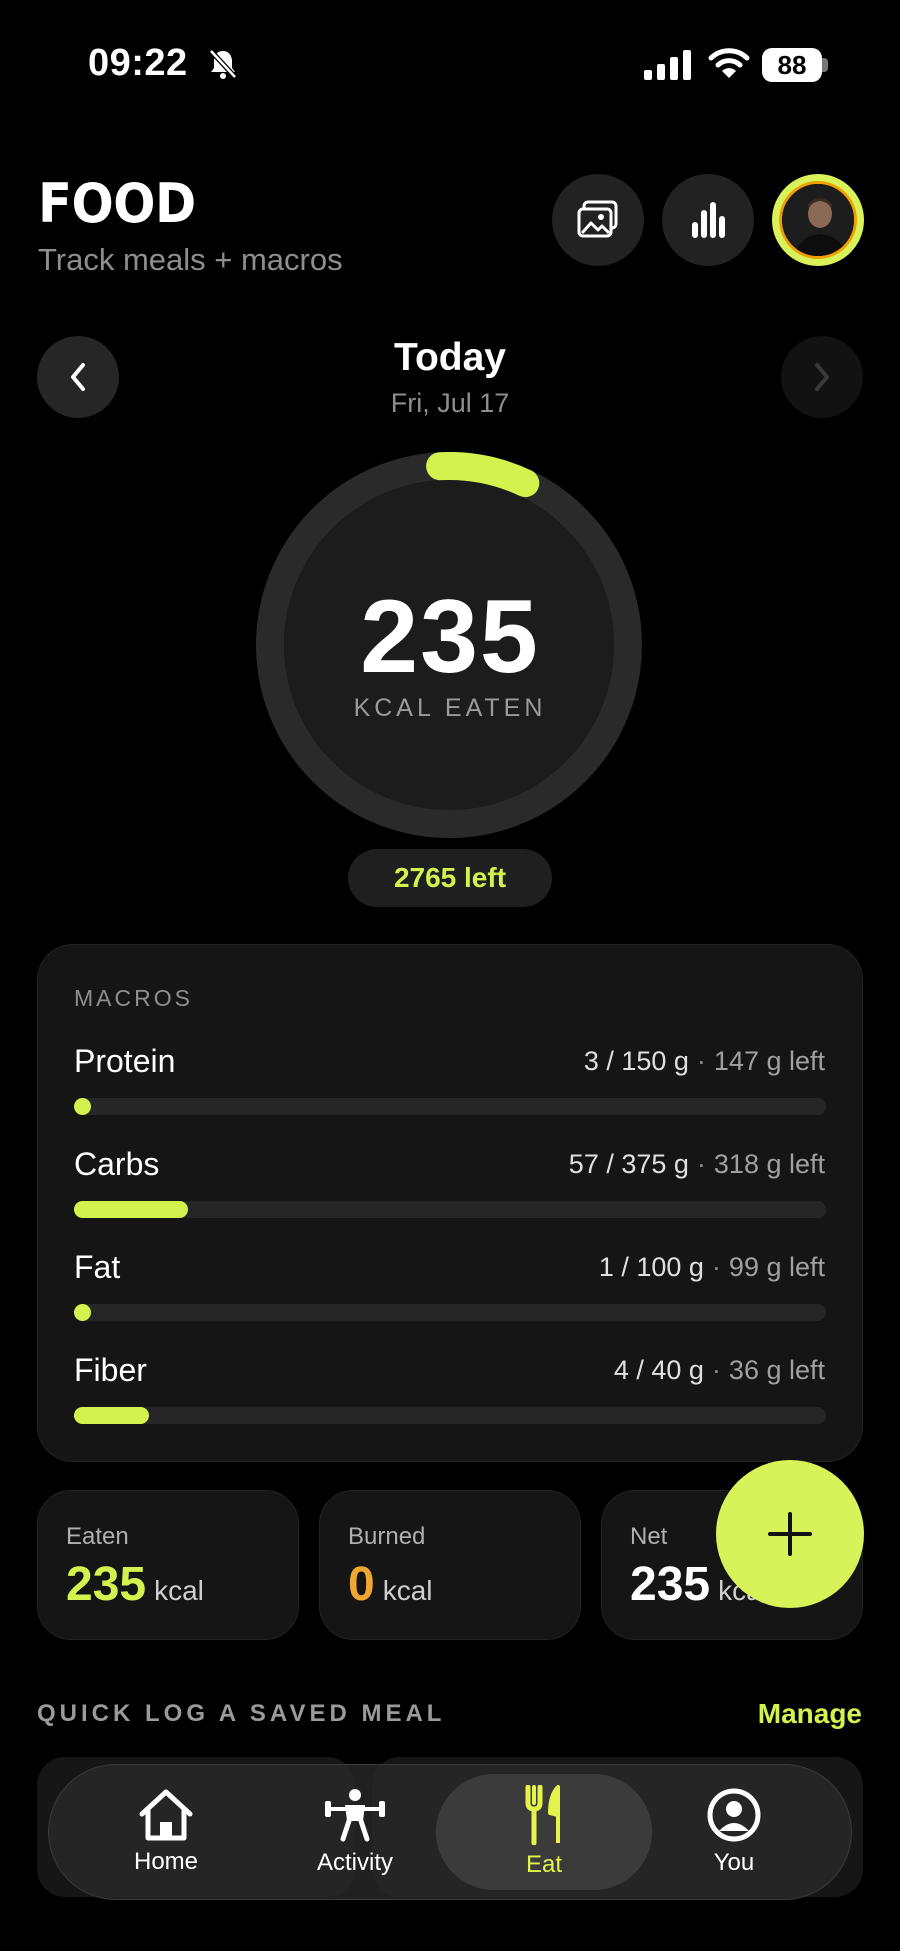  I want to click on macro-fill-fat, so click(82, 1312).